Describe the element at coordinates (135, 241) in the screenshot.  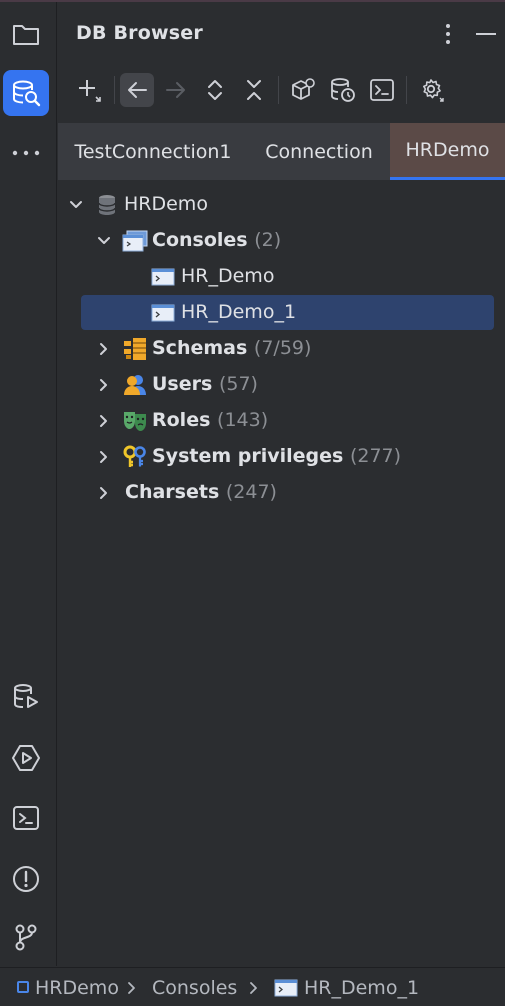
I see `consoles-icon` at that location.